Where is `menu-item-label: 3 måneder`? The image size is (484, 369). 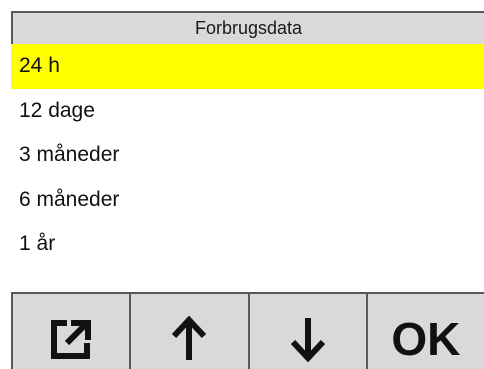
menu-item-label: 3 måneder is located at coordinates (69, 155).